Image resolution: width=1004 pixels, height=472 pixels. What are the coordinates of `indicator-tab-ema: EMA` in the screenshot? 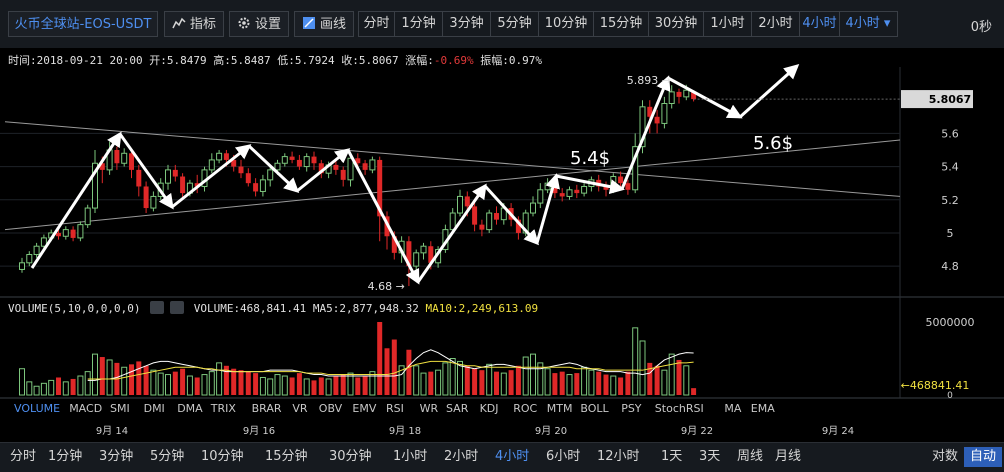 It's located at (763, 408).